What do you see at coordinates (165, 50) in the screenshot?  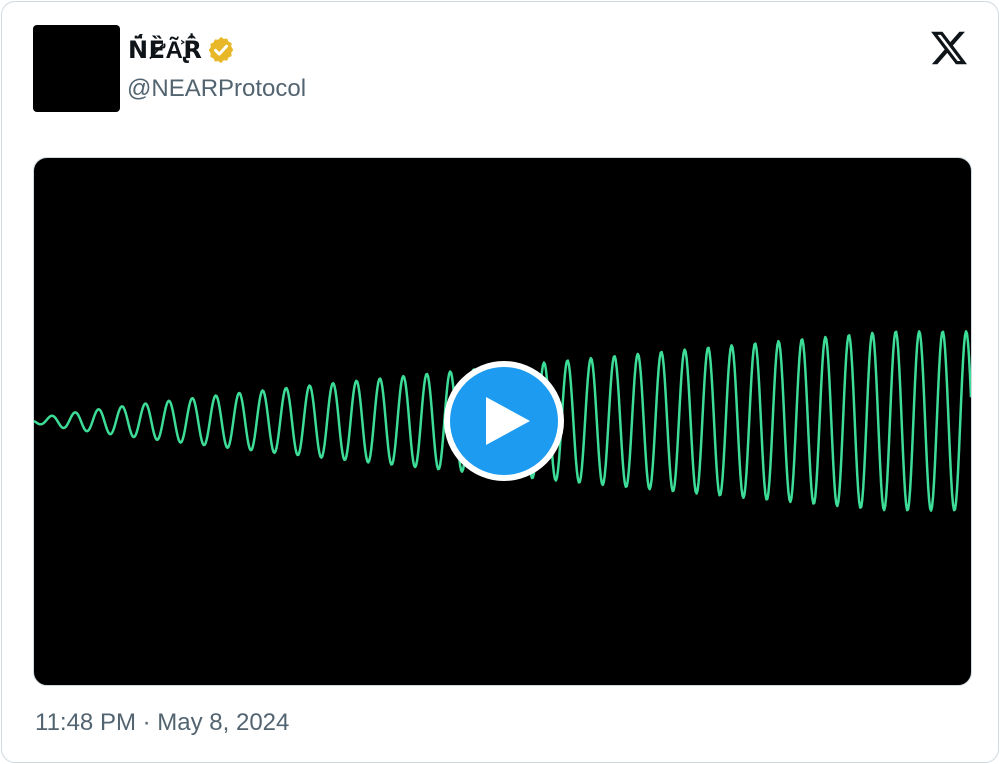 I see `display-name: N̈́Ȅ̷̛Ã̢͐R̂̍` at bounding box center [165, 50].